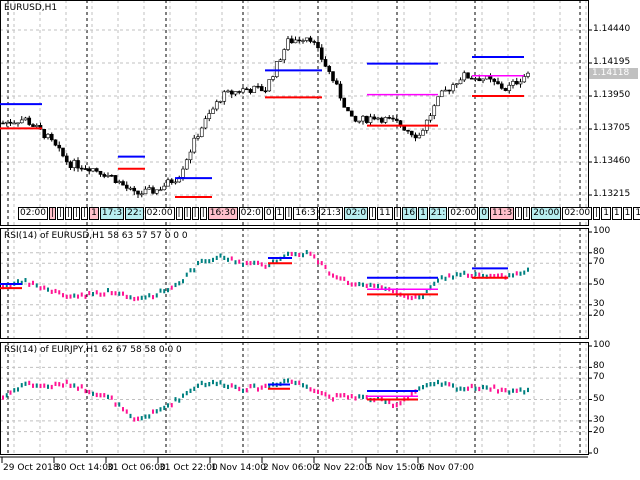 The image size is (640, 480). What do you see at coordinates (31, 468) in the screenshot?
I see `date-axis-label: 29 Oct 2018` at bounding box center [31, 468].